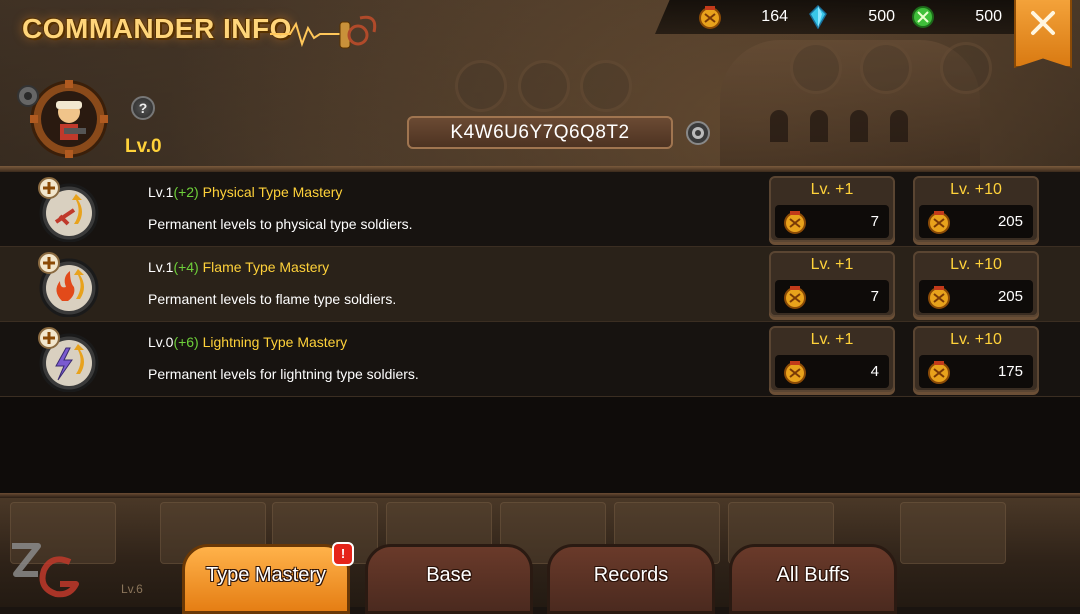 This screenshot has width=1080, height=614. What do you see at coordinates (343, 554) in the screenshot?
I see `alert-badge: !` at bounding box center [343, 554].